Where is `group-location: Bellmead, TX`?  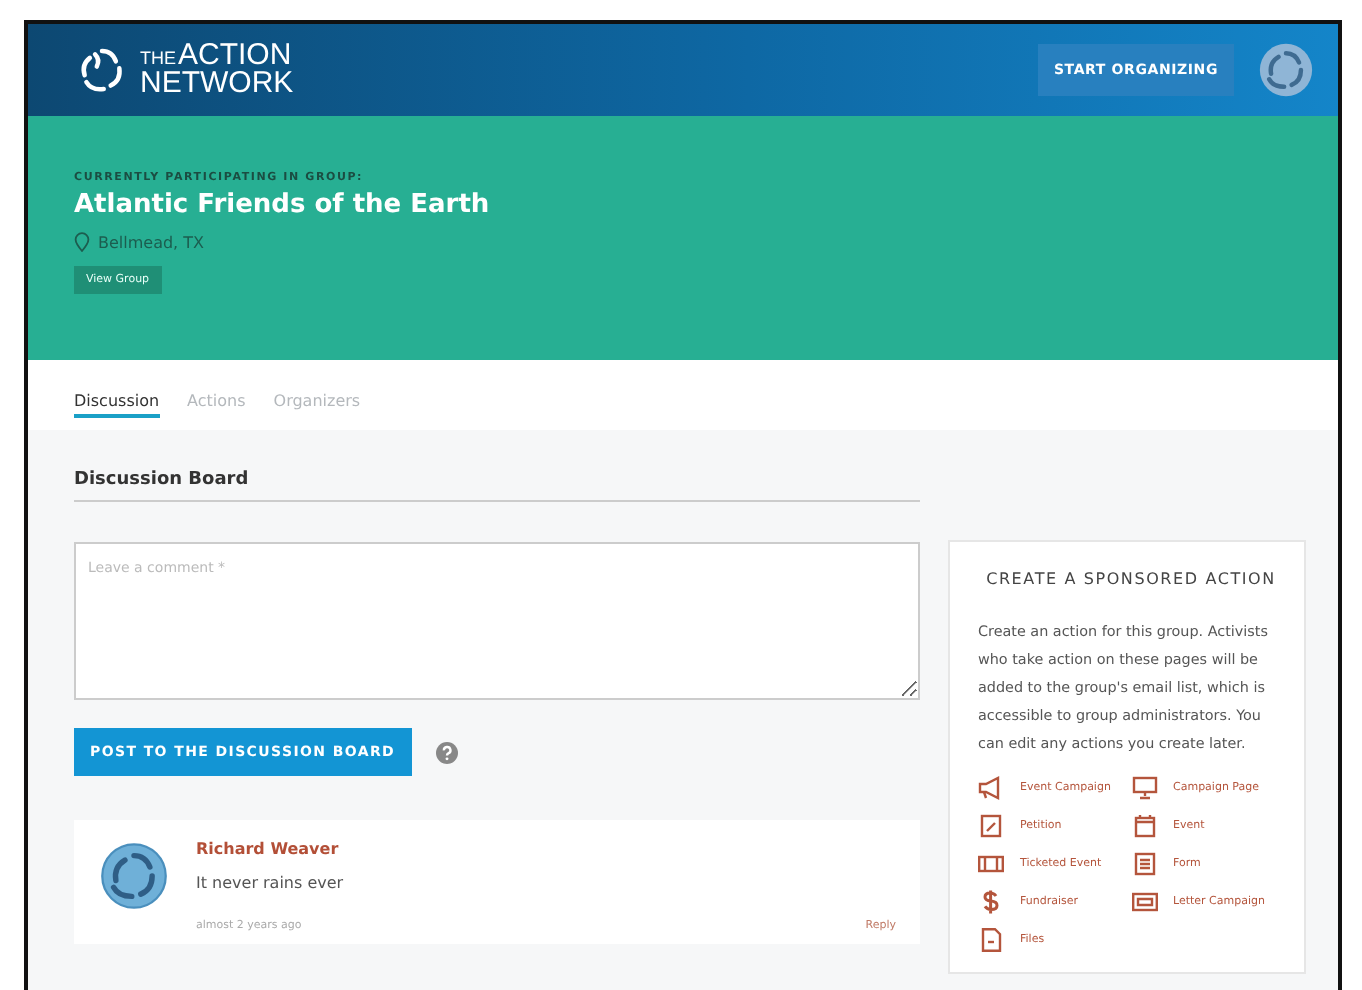 group-location: Bellmead, TX is located at coordinates (151, 242).